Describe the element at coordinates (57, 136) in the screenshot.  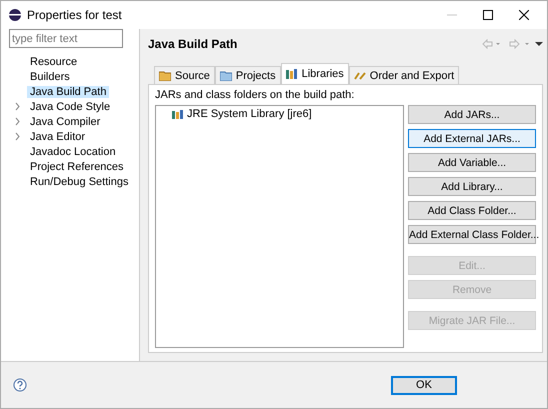
I see `nav-item: Java Editor` at that location.